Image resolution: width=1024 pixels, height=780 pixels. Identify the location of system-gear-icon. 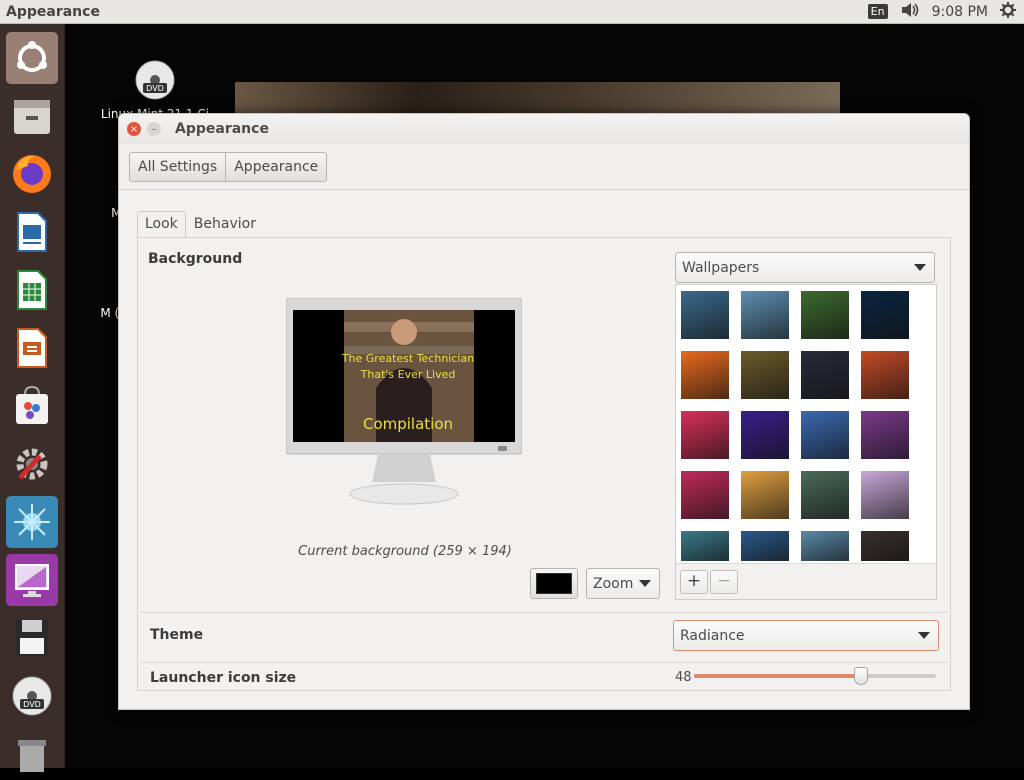
(1008, 11).